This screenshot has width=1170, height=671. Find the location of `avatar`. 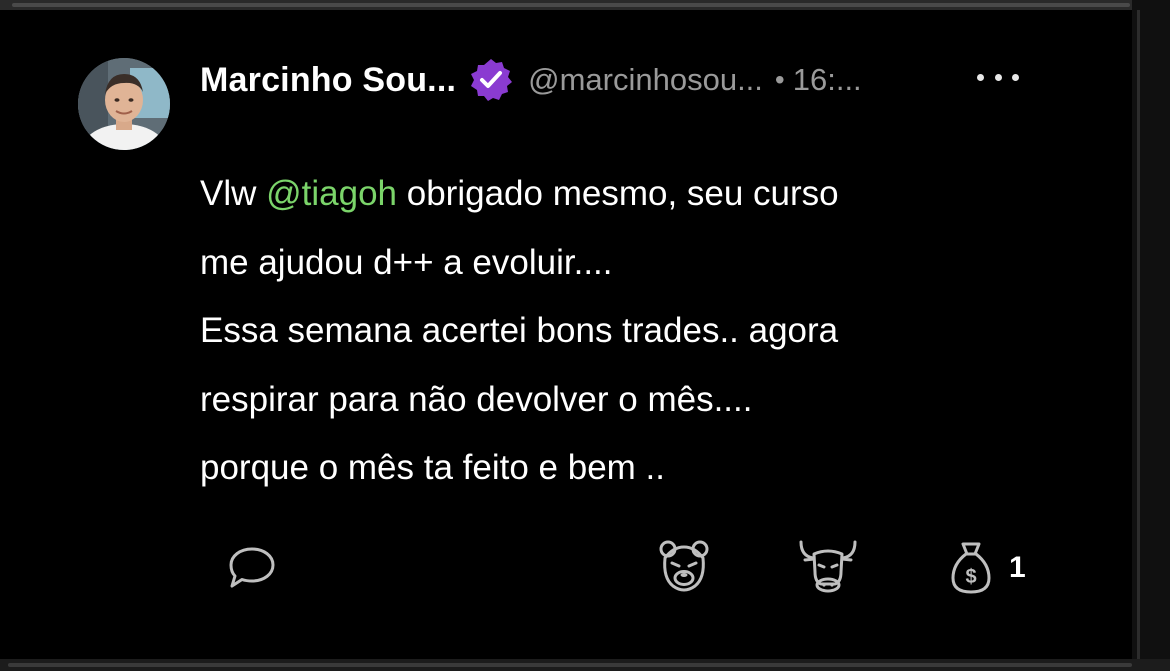

avatar is located at coordinates (124, 104).